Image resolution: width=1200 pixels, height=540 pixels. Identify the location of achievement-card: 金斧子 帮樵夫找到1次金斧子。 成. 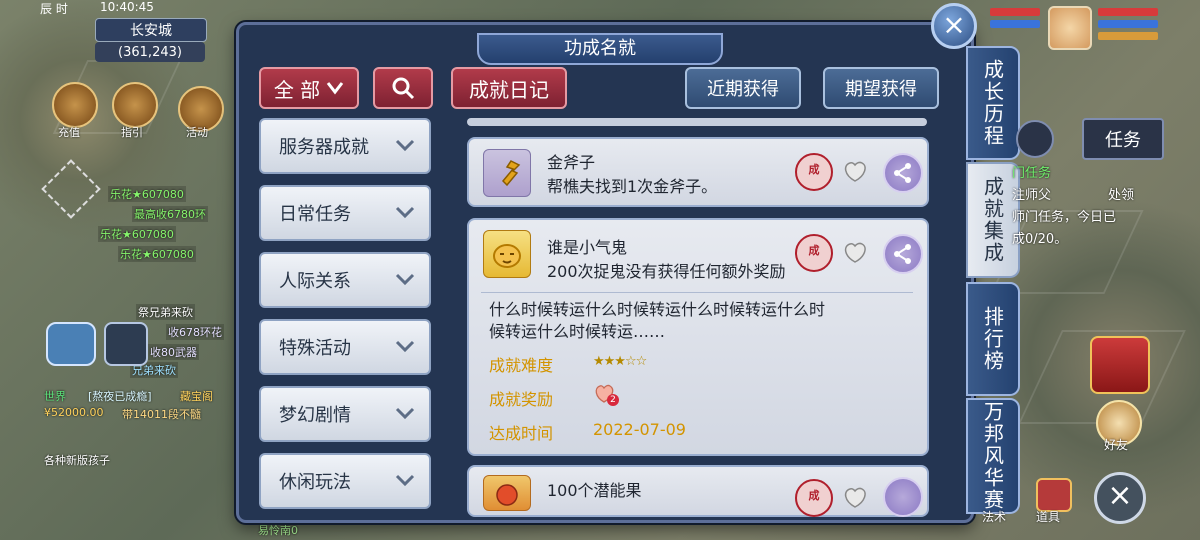
(698, 172).